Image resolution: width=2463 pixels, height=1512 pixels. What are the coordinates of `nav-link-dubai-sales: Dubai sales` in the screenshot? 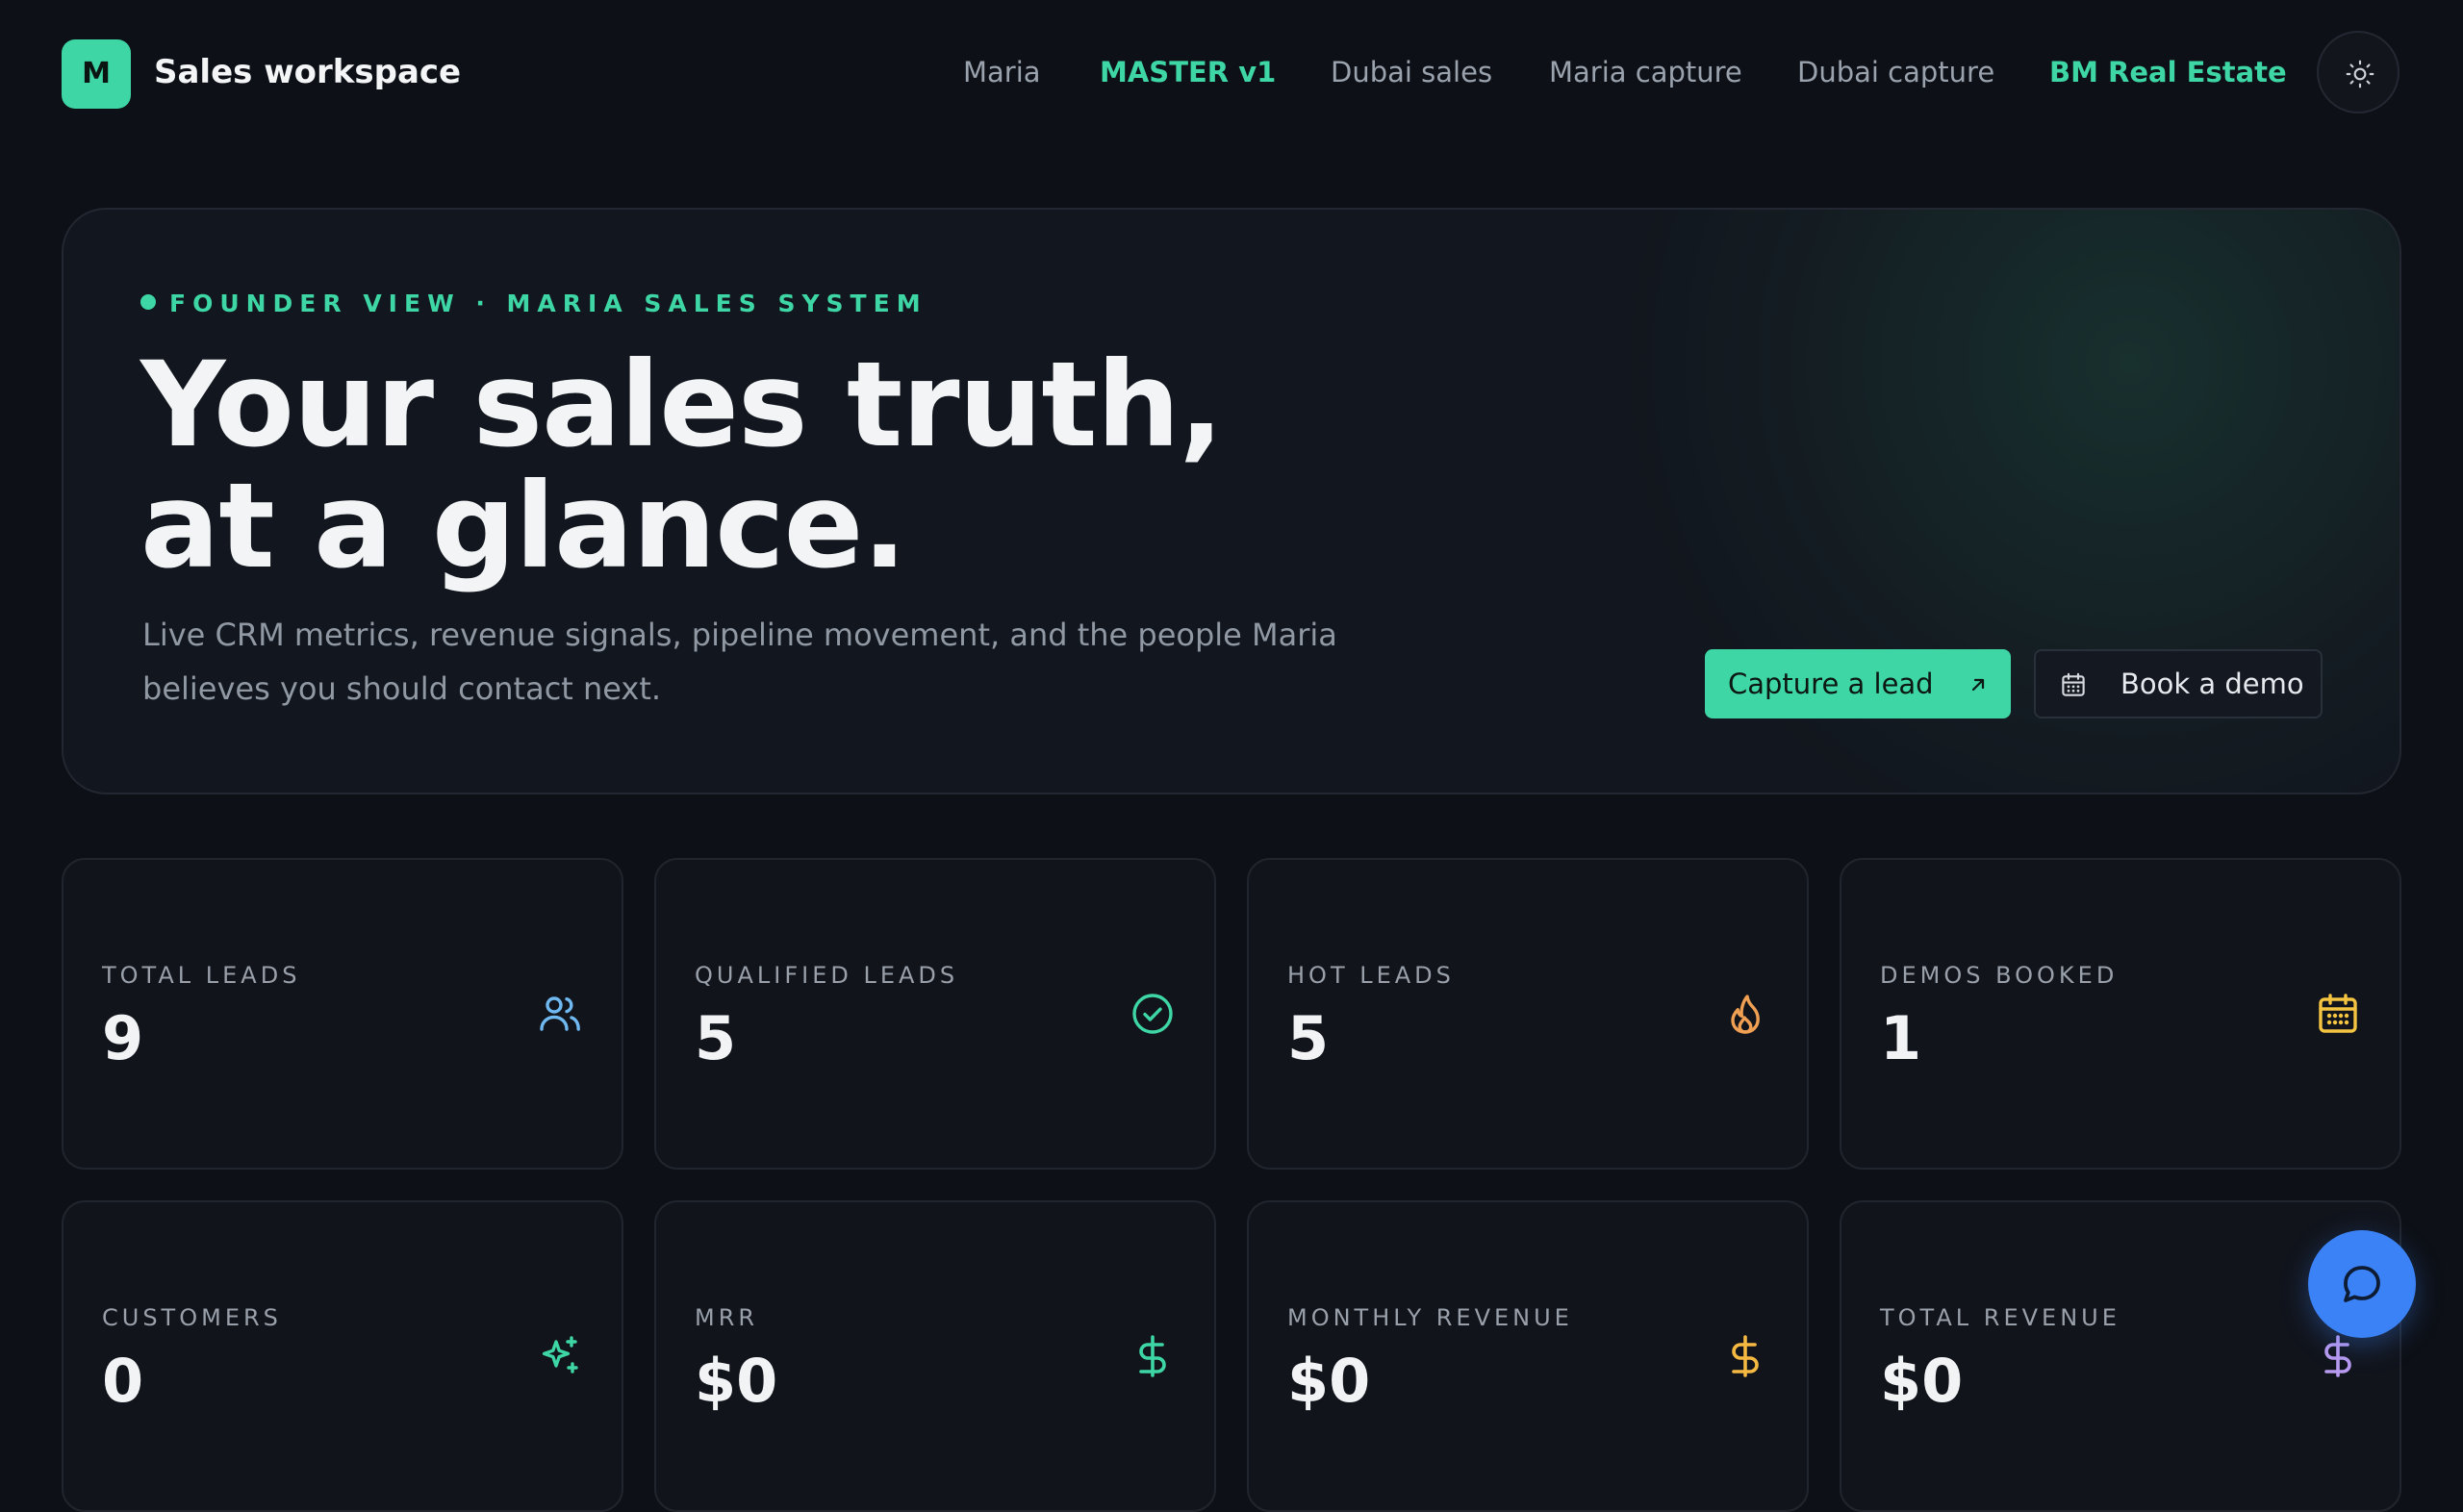 It's located at (1412, 72).